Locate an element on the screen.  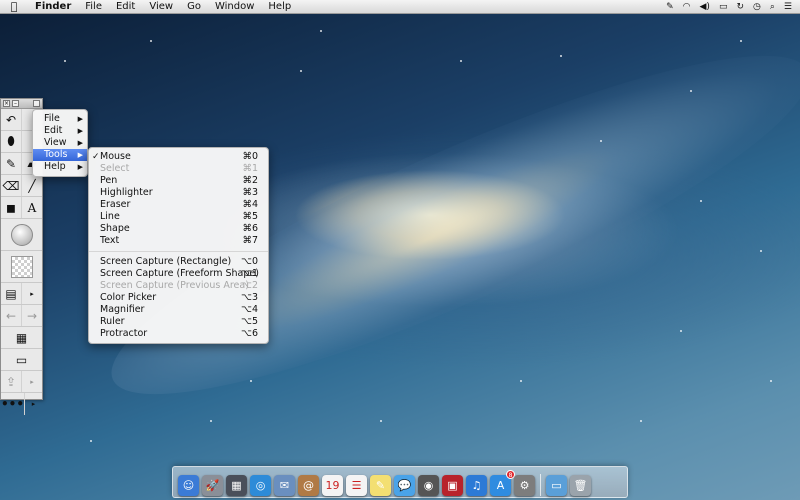
menu-item-shortcut: ⌥2 is located at coordinates (249, 285).